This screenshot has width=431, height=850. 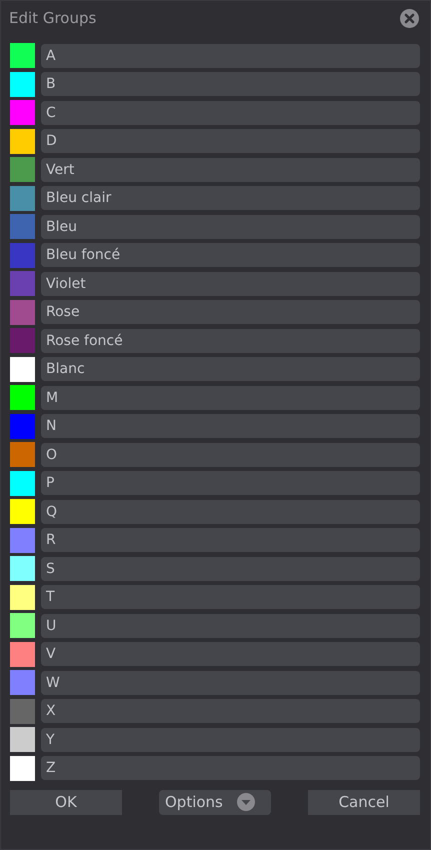 What do you see at coordinates (230, 112) in the screenshot?
I see `name-field: C` at bounding box center [230, 112].